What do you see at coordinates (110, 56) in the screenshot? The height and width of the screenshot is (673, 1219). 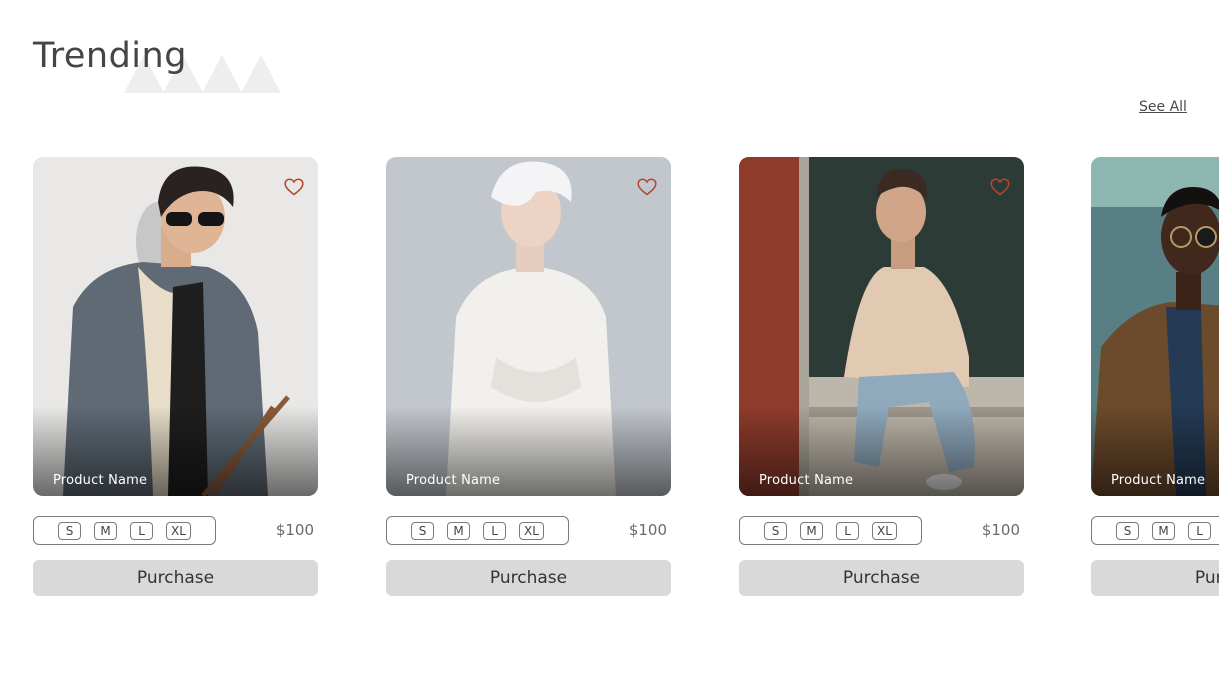 I see `section-title: Trending` at bounding box center [110, 56].